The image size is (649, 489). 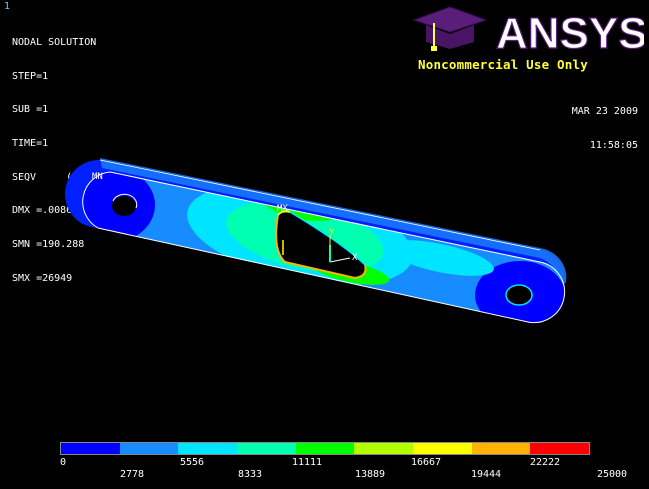 What do you see at coordinates (426, 462) in the screenshot?
I see `legend-label: 16667` at bounding box center [426, 462].